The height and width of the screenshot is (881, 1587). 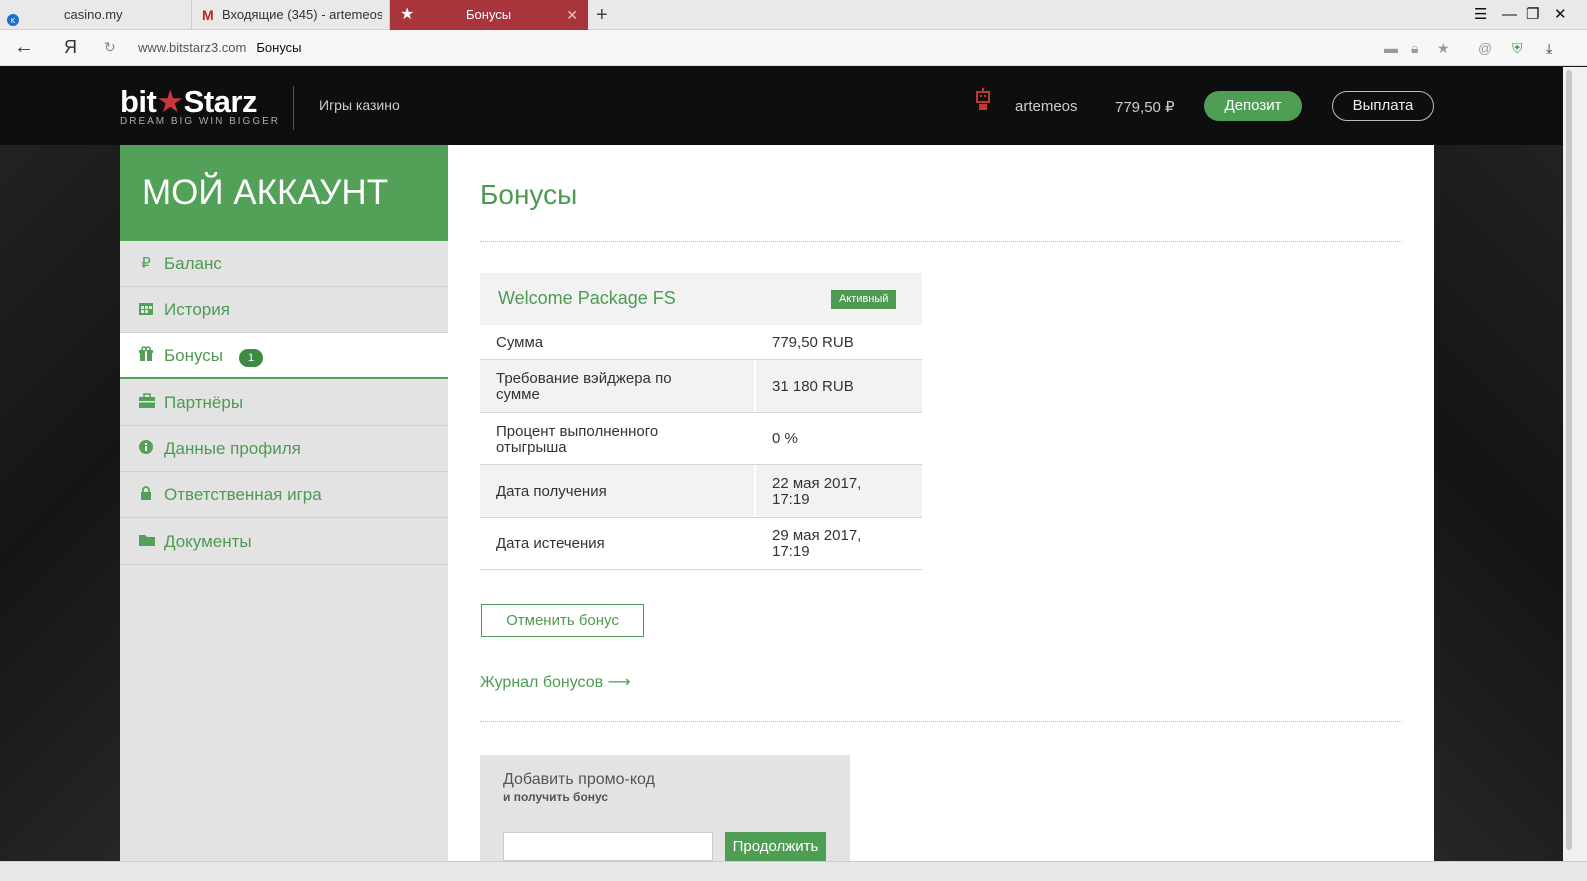 What do you see at coordinates (587, 298) in the screenshot?
I see `bonus-name: Welcome Package FS` at bounding box center [587, 298].